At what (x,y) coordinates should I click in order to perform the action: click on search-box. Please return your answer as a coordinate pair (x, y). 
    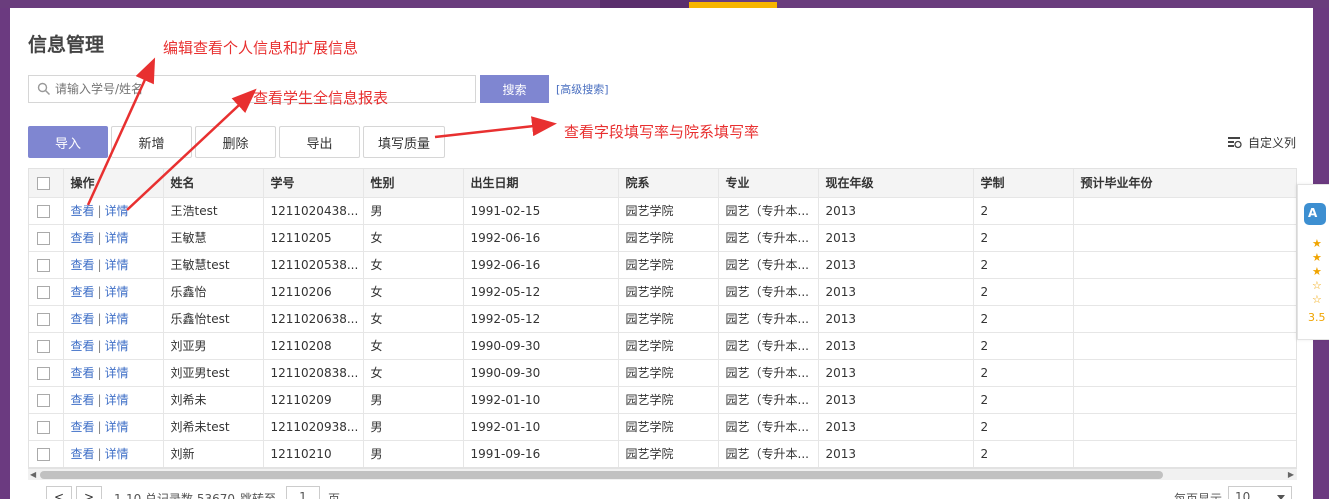
    Looking at the image, I should click on (252, 89).